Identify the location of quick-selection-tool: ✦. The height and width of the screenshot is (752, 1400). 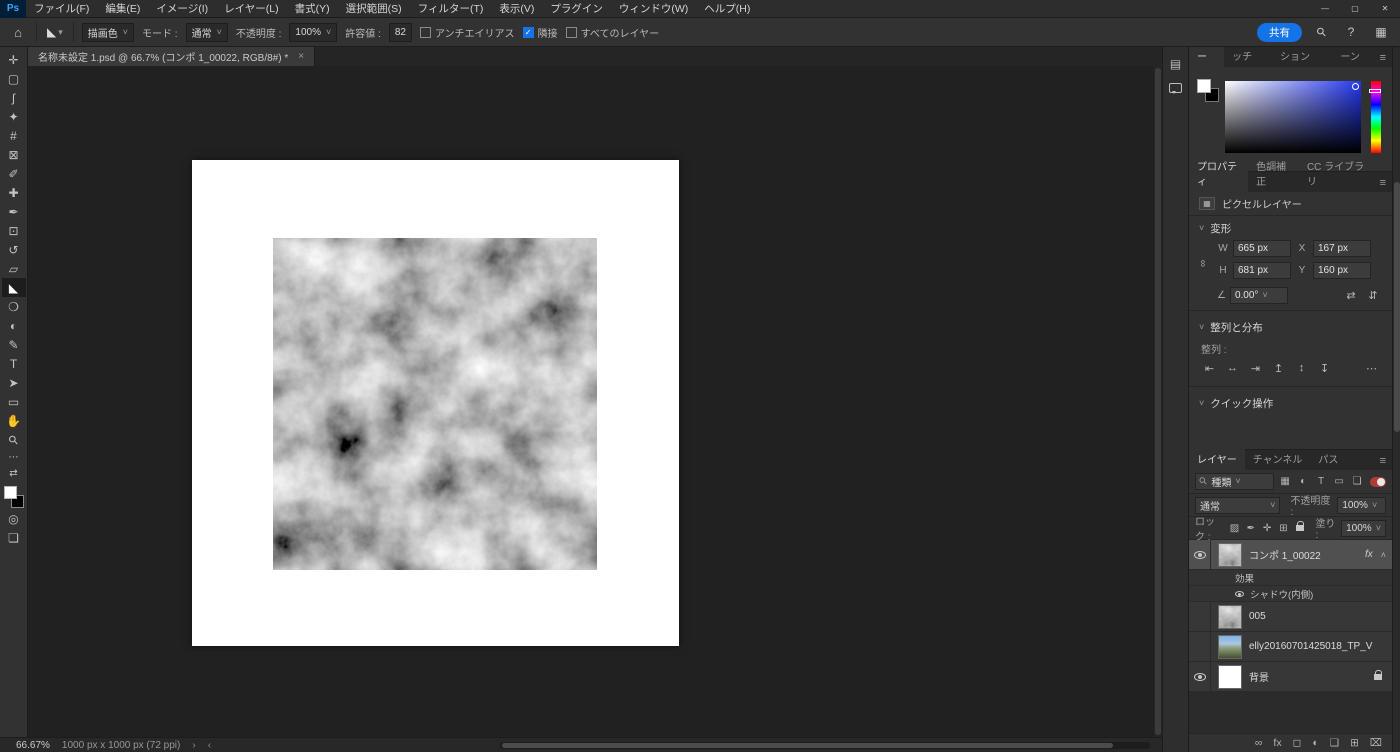
(14, 116).